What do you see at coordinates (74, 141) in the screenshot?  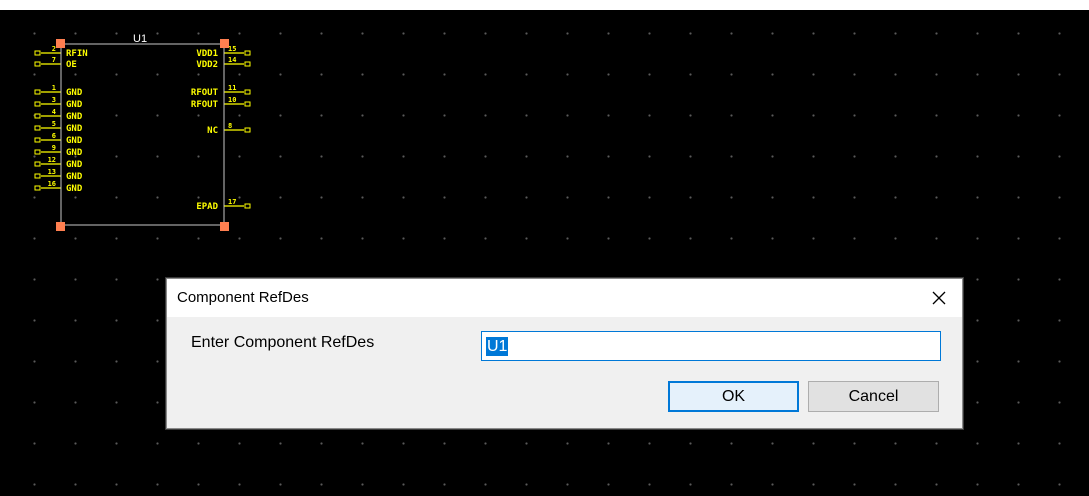 I see `pin-name-left-6: GND` at bounding box center [74, 141].